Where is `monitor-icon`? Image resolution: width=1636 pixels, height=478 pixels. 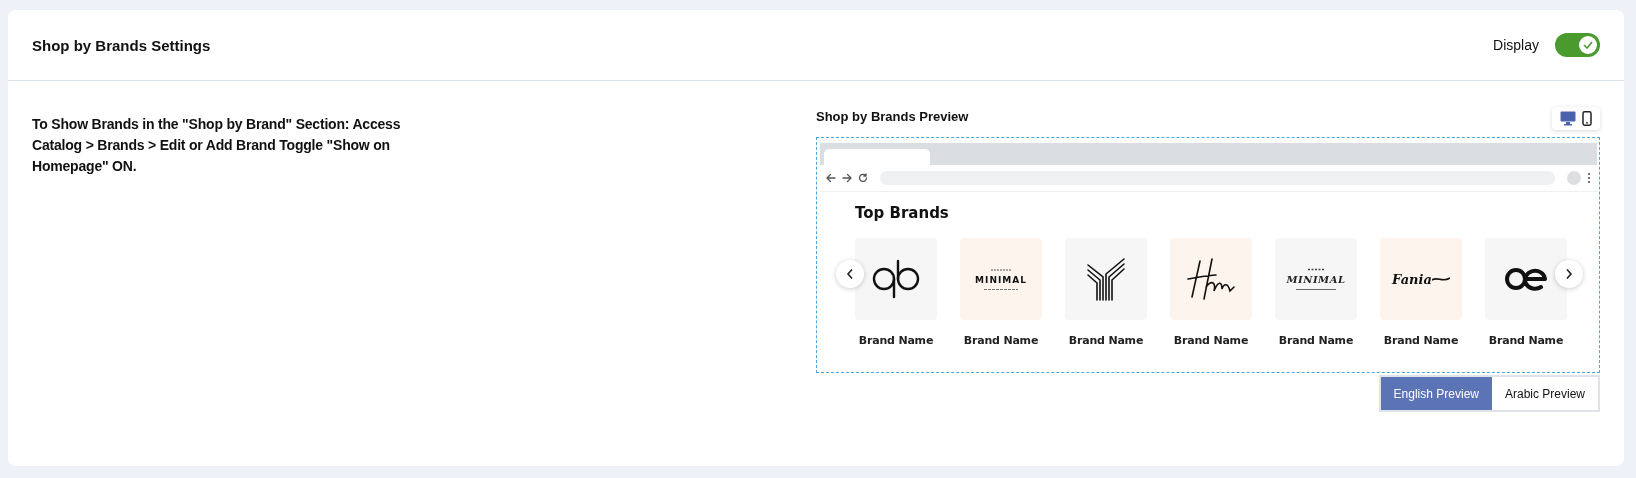
monitor-icon is located at coordinates (1568, 118).